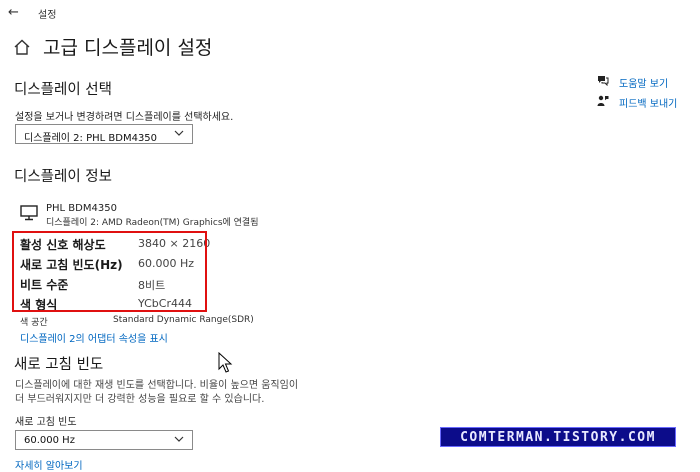 This screenshot has width=700, height=472. Describe the element at coordinates (109, 271) in the screenshot. I see `highlight-box` at that location.